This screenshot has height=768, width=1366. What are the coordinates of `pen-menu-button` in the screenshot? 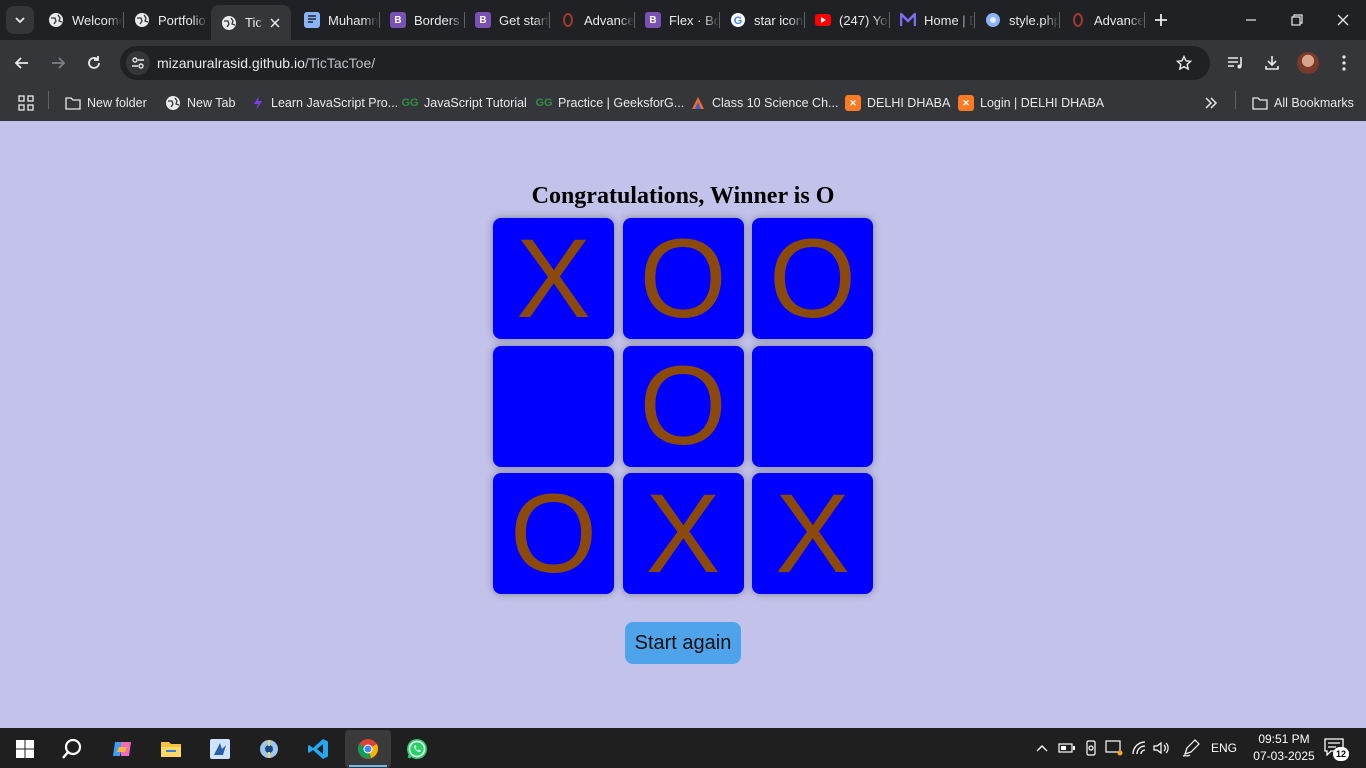 It's located at (1191, 748).